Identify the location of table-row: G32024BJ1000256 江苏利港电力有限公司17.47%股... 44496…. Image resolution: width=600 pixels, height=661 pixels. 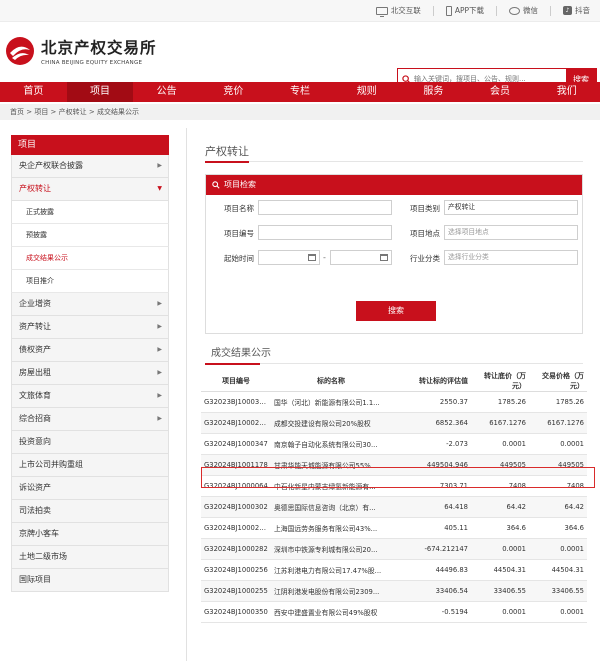
(394, 570).